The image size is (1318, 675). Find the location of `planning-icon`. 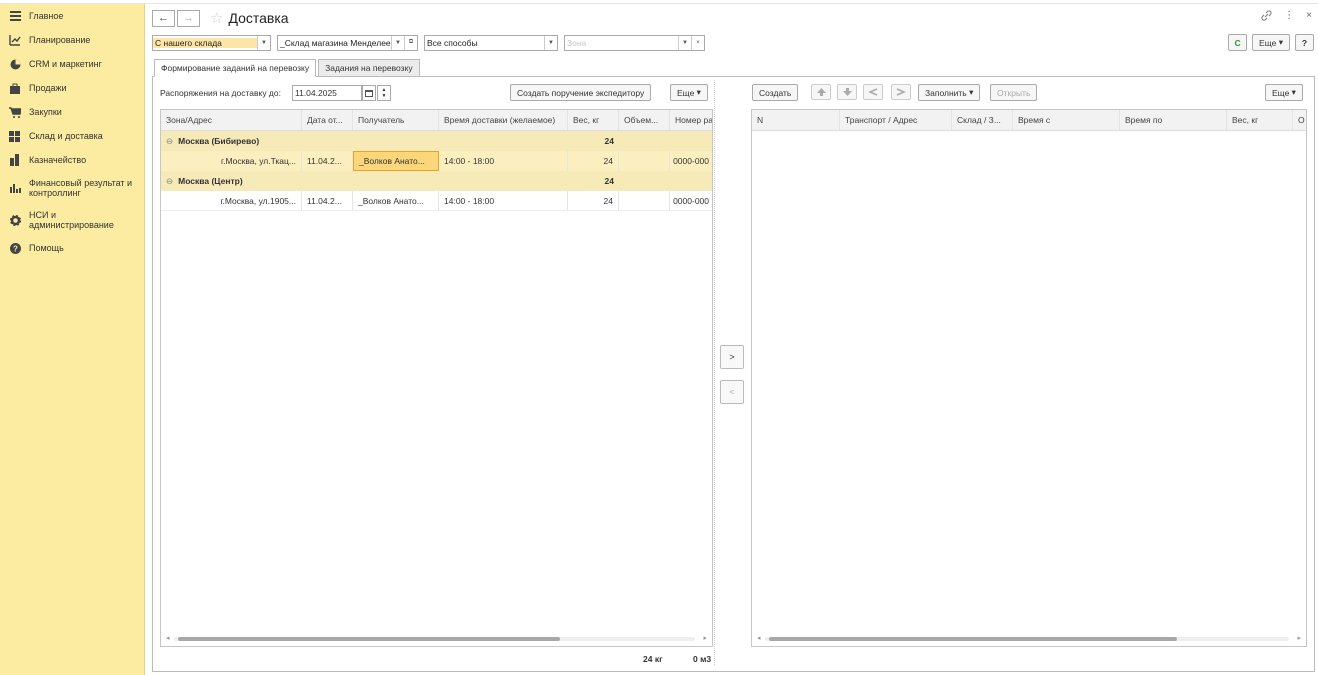

planning-icon is located at coordinates (15, 40).